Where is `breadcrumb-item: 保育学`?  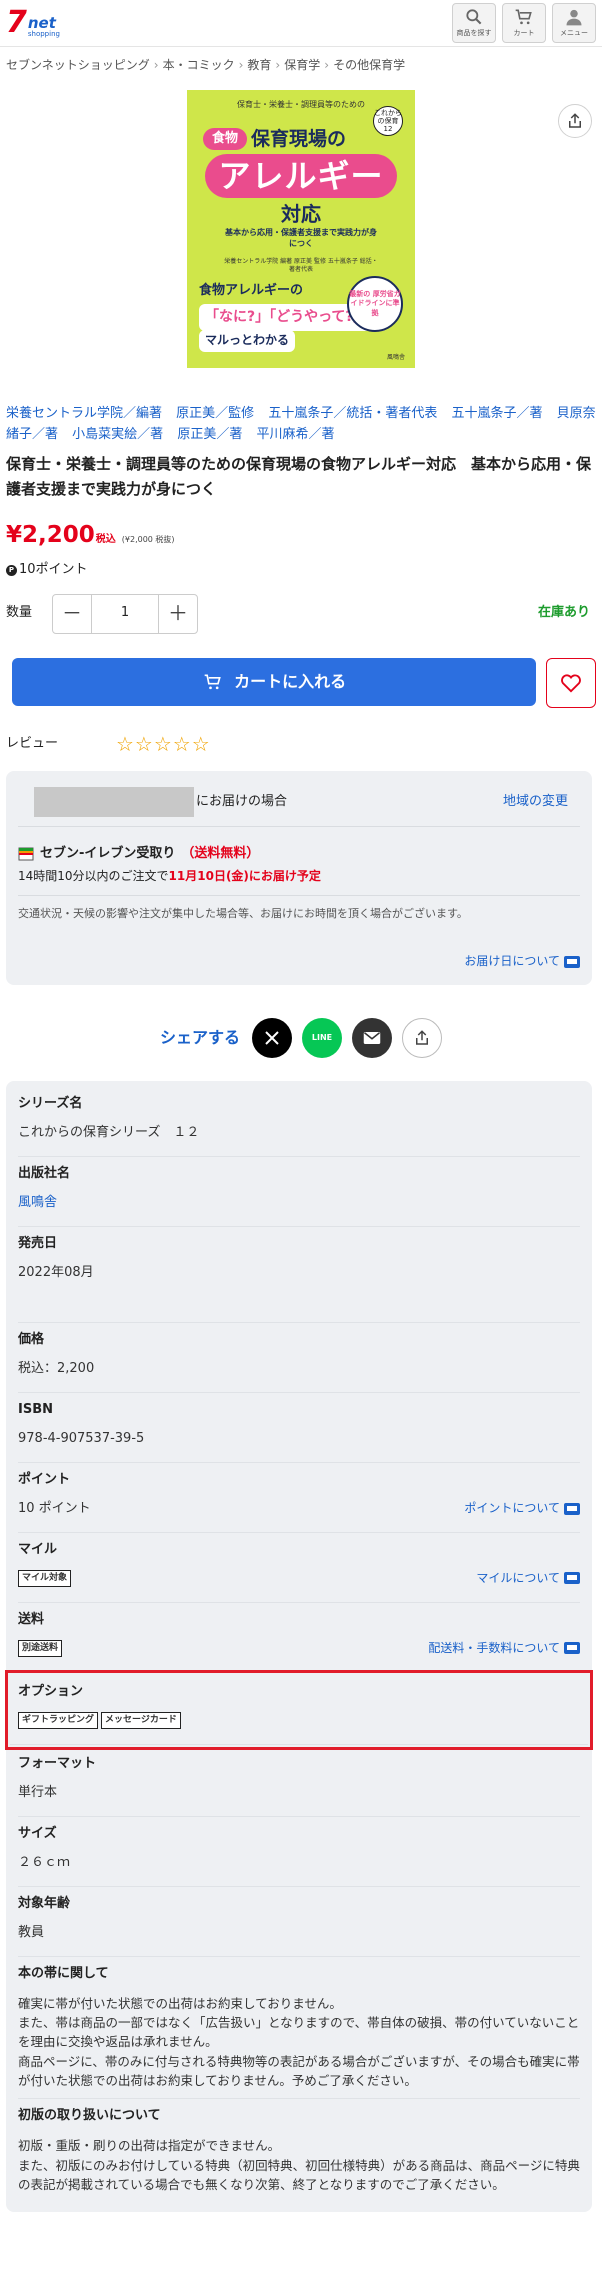
breadcrumb-item: 保育学 is located at coordinates (302, 65).